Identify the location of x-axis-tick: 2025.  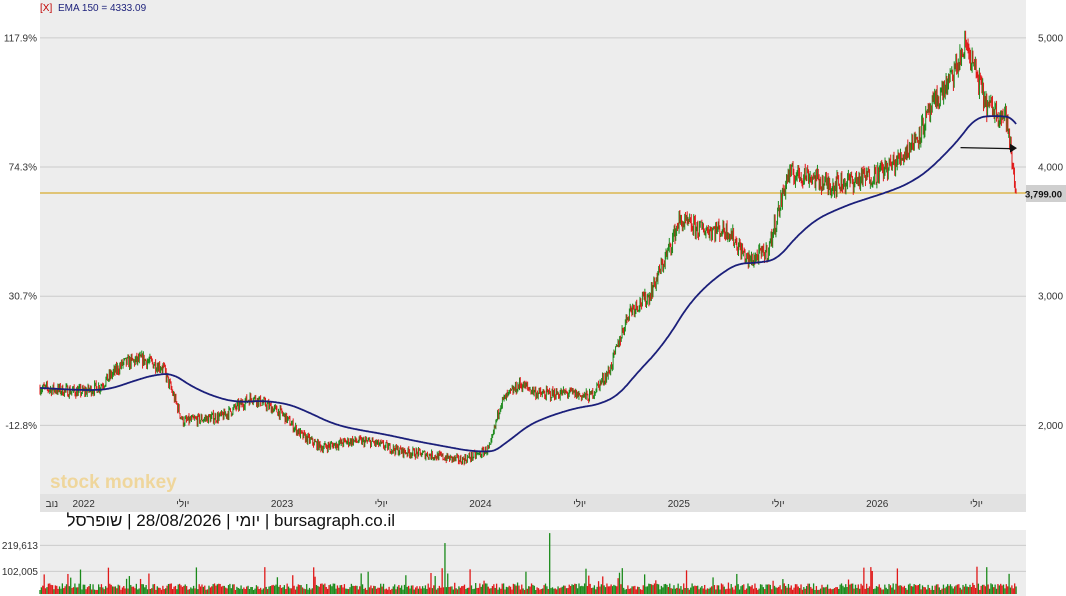
(679, 504).